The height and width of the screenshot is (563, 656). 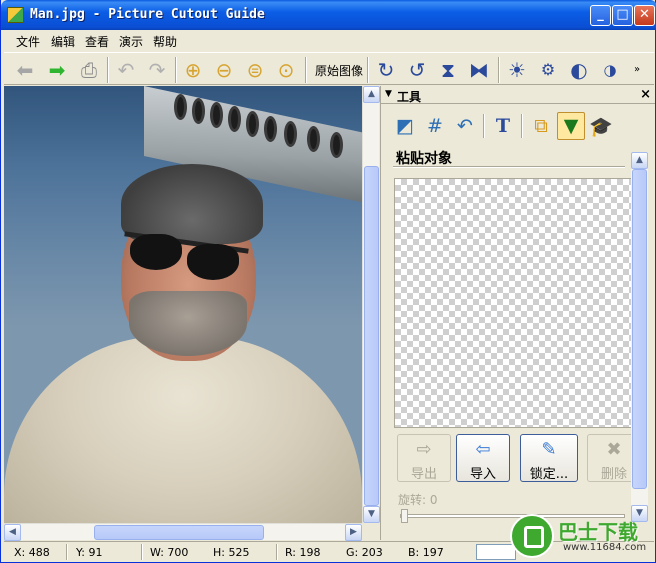 What do you see at coordinates (57, 70) in the screenshot?
I see `forward-arrow-icon: ➡` at bounding box center [57, 70].